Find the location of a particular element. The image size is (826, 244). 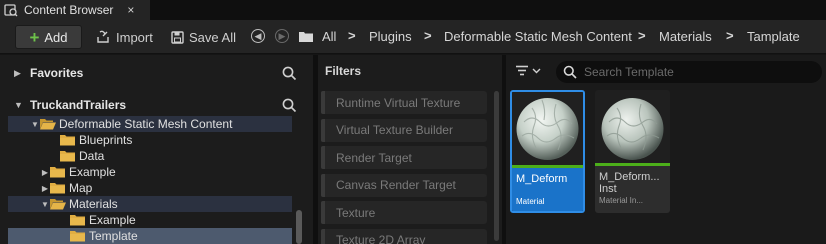

breadcrumb-plugins: Plugins is located at coordinates (390, 36).